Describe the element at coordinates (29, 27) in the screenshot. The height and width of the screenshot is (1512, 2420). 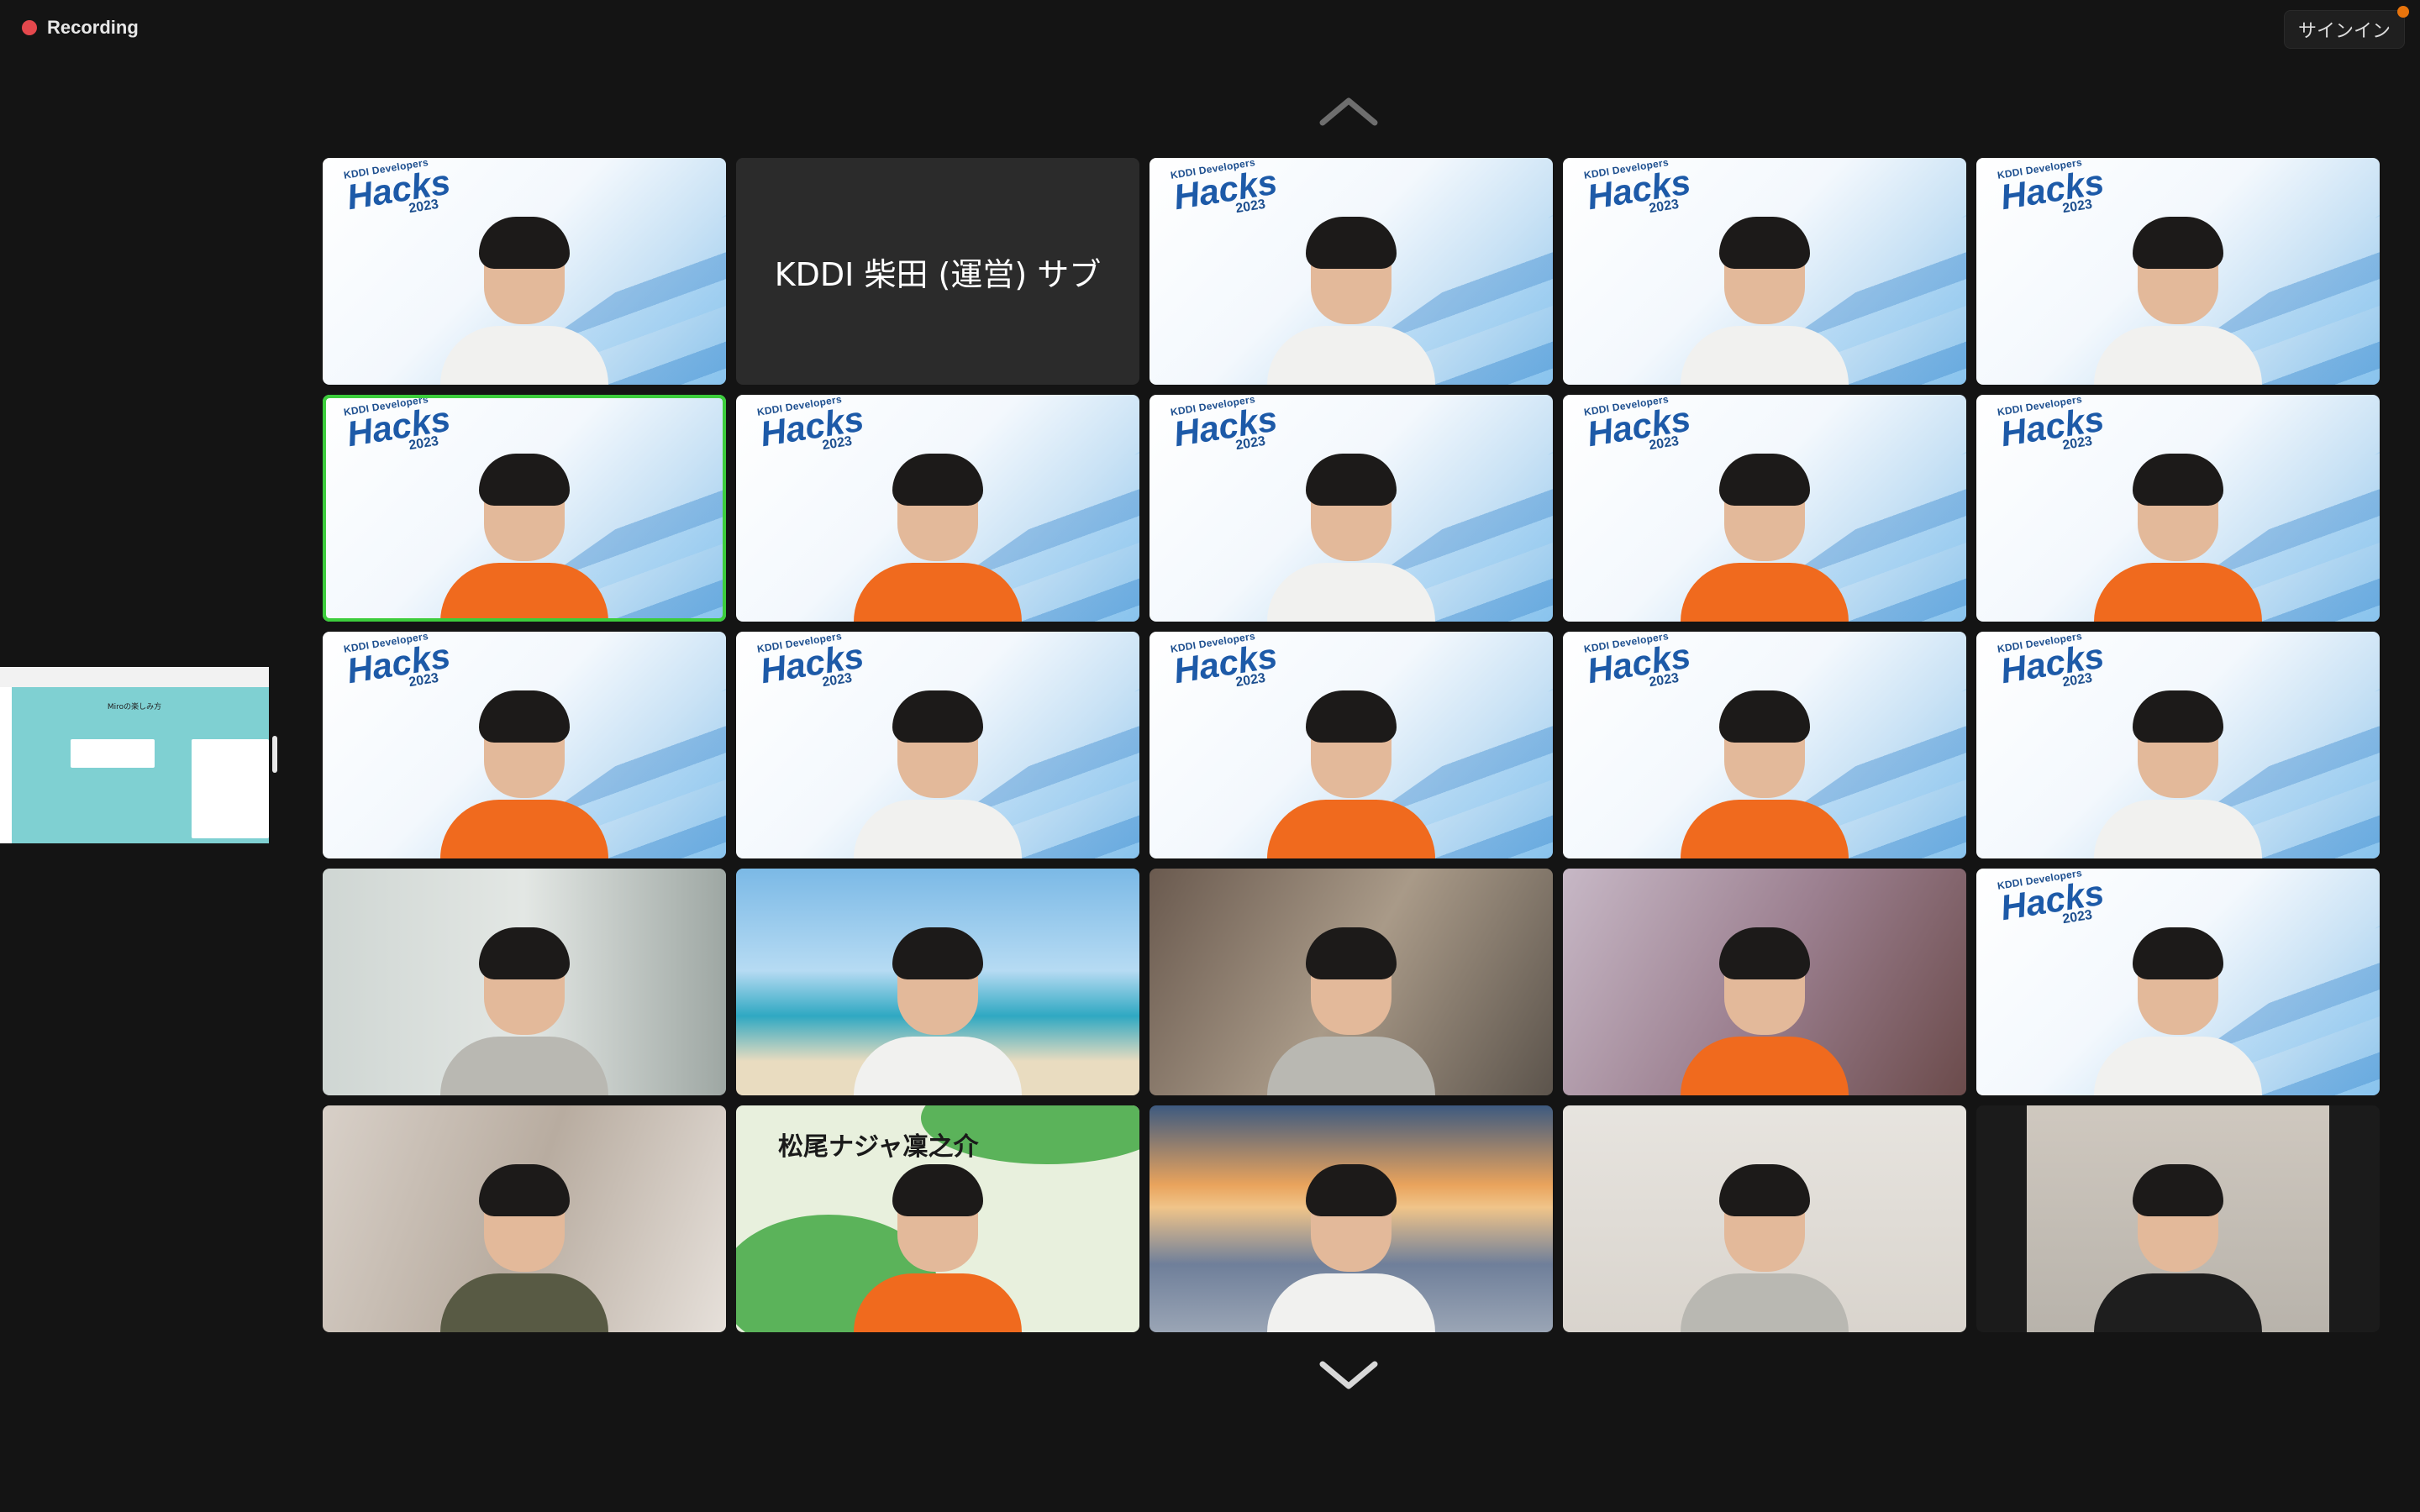
I see `record-dot-icon` at that location.